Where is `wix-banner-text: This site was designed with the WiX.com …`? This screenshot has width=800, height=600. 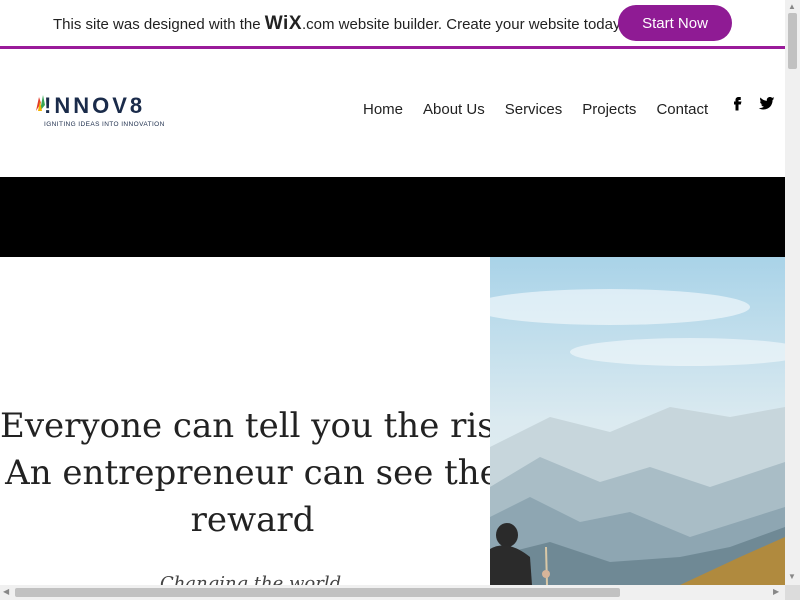 wix-banner-text: This site was designed with the WiX.com … is located at coordinates (338, 24).